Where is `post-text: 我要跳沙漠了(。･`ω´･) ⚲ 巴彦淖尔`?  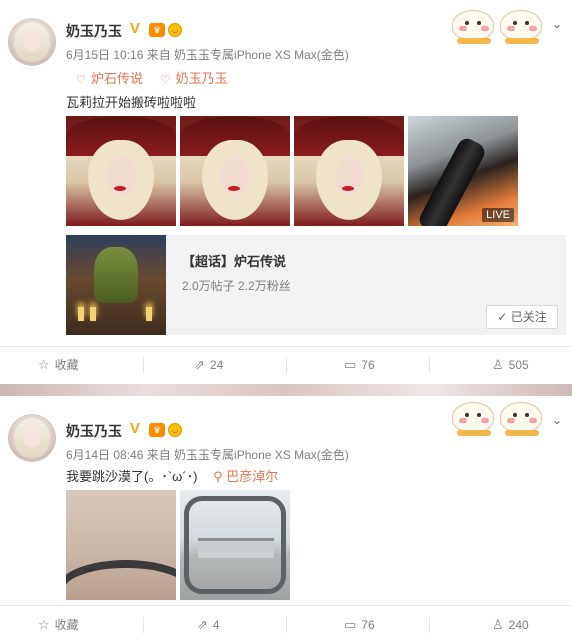
post-text: 我要跳沙漠了(。･`ω´･) ⚲ 巴彦淖尔 is located at coordinates (172, 476).